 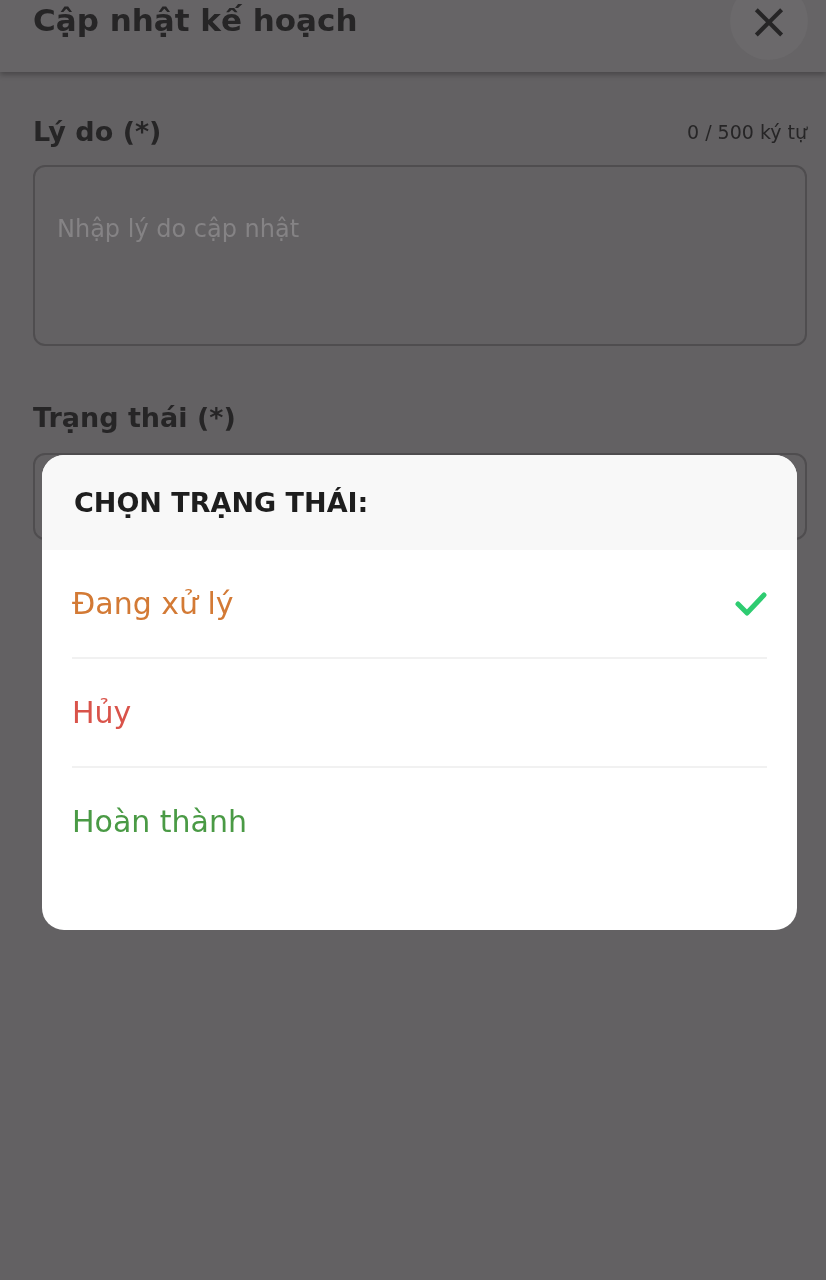 I want to click on option-label: Đang xử lý, so click(x=153, y=603).